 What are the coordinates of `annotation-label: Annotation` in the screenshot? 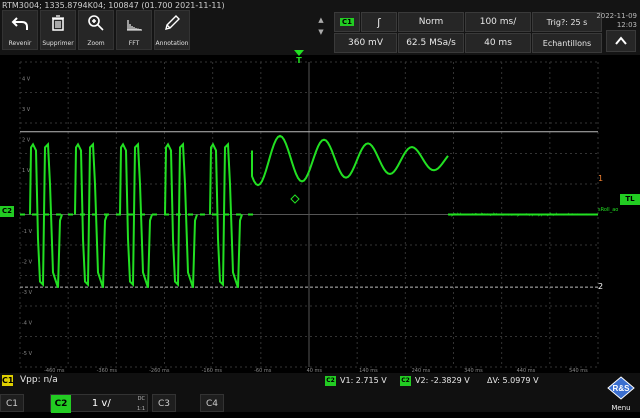 It's located at (172, 43).